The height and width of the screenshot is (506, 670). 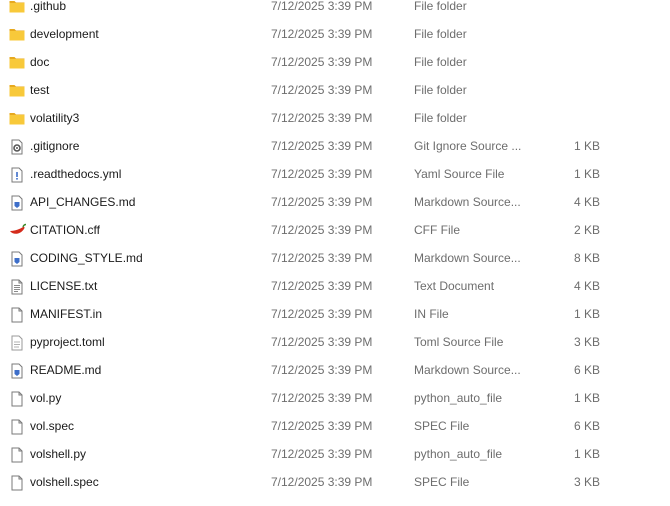 What do you see at coordinates (67, 342) in the screenshot?
I see `file-name: pyproject.toml` at bounding box center [67, 342].